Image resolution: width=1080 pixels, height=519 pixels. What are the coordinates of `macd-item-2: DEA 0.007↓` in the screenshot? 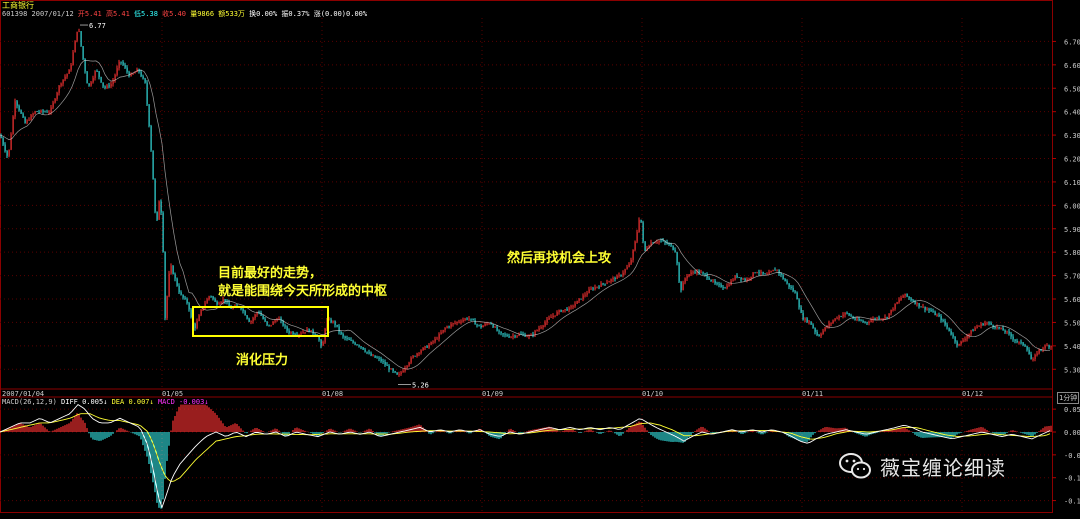 It's located at (134, 402).